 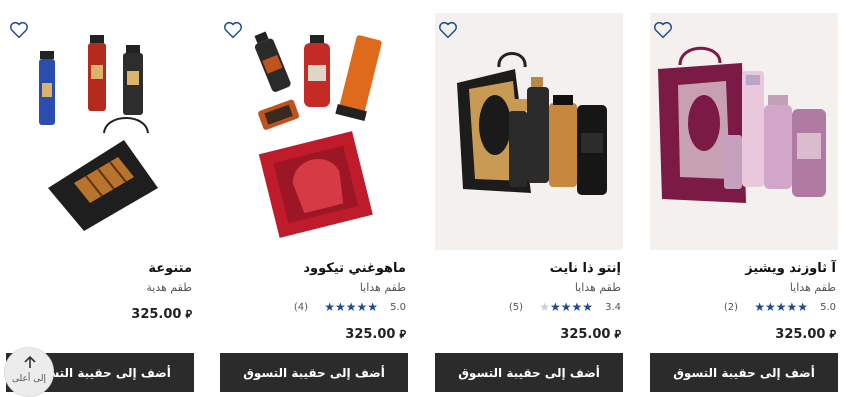 I want to click on back-to-top-label: إلى أعلى, so click(x=29, y=379).